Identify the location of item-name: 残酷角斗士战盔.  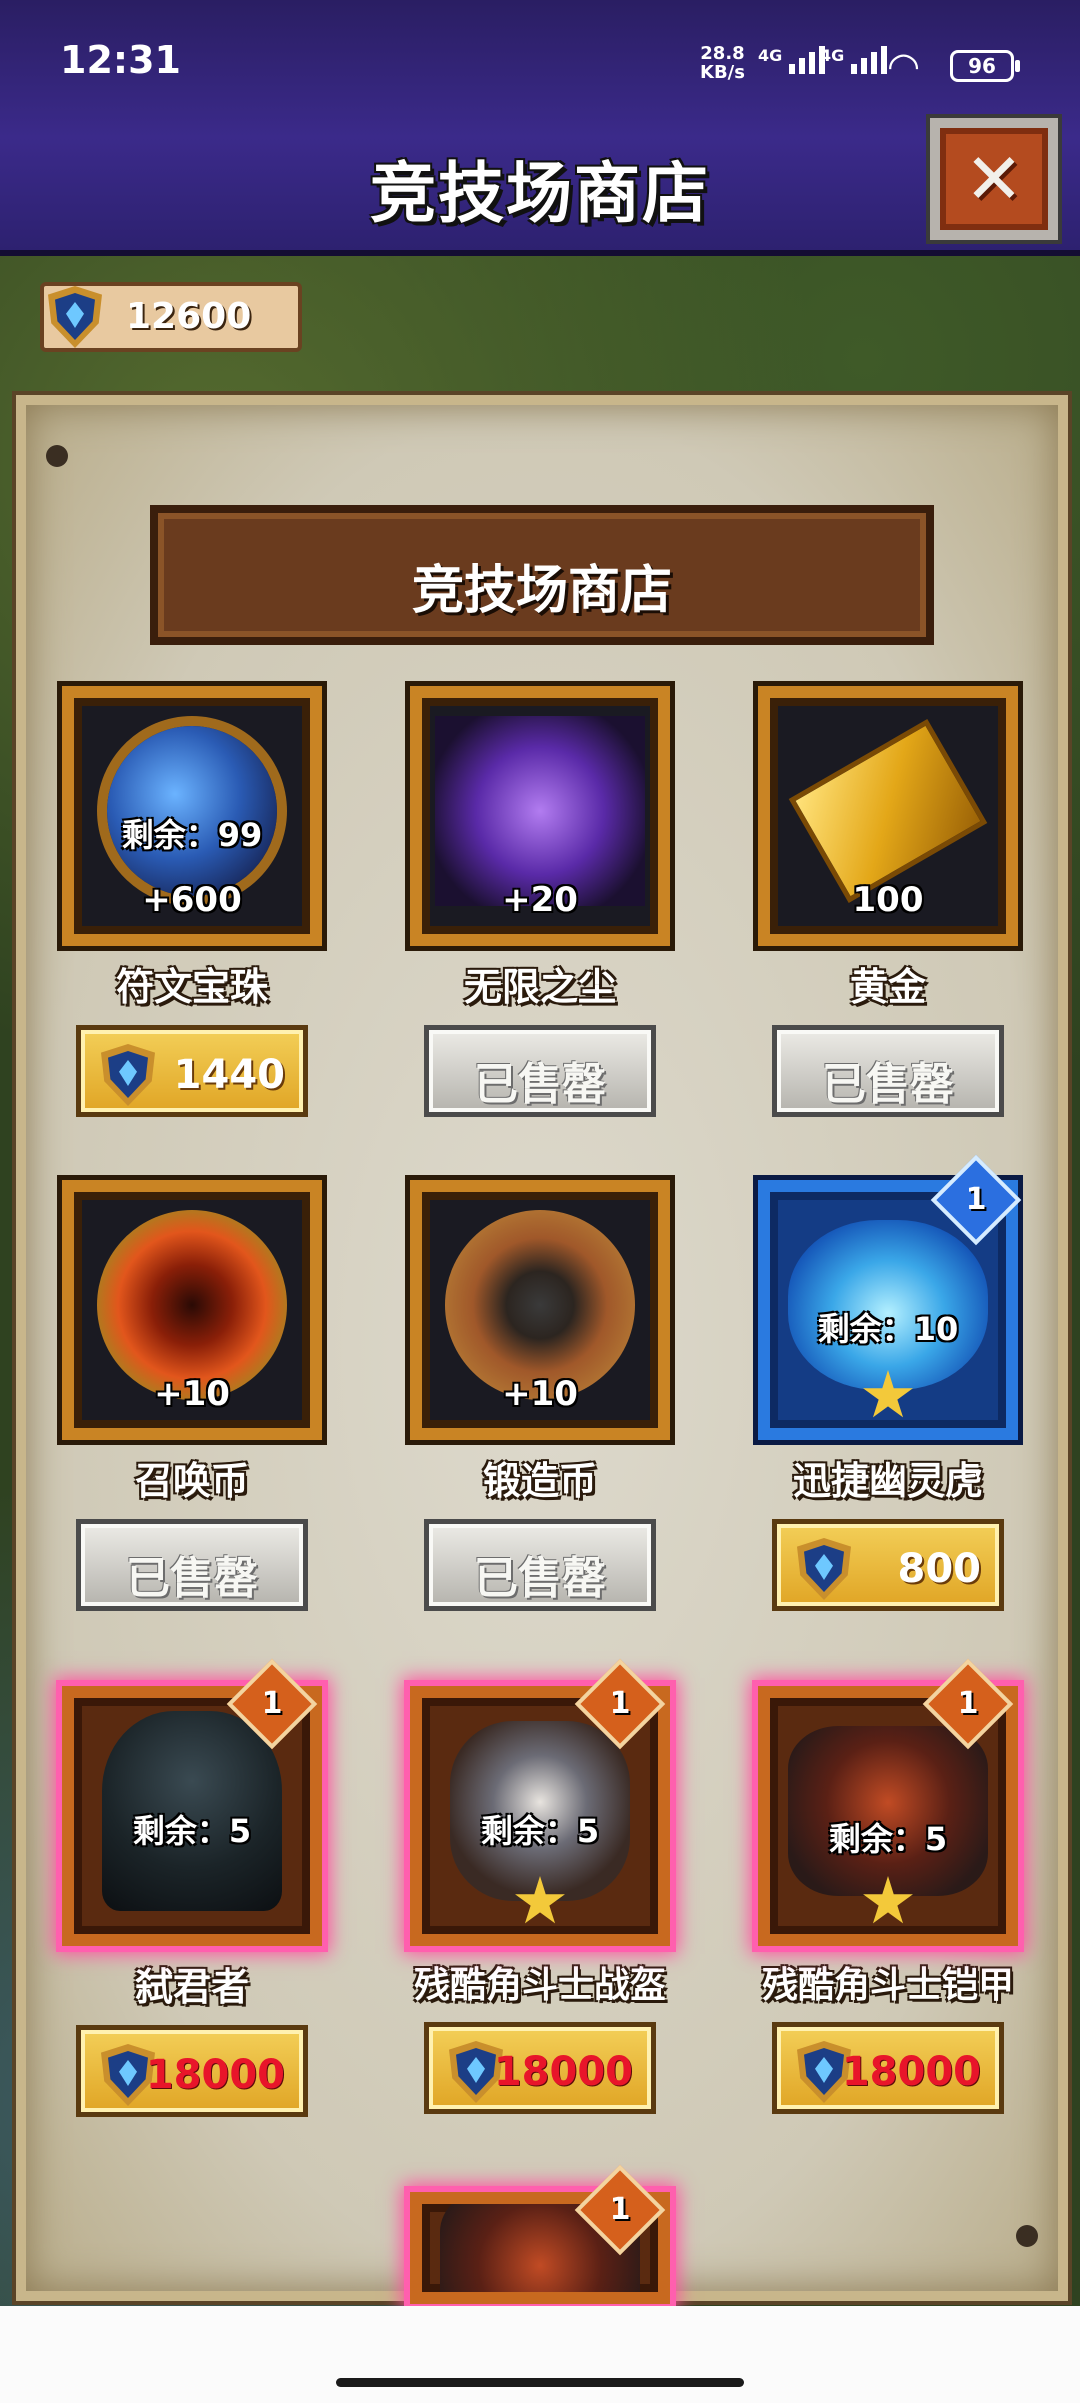
(539, 1985).